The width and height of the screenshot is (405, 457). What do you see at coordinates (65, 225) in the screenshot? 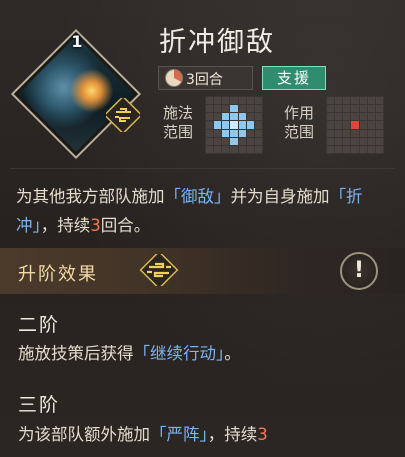
I see `desc-text: ，持续` at bounding box center [65, 225].